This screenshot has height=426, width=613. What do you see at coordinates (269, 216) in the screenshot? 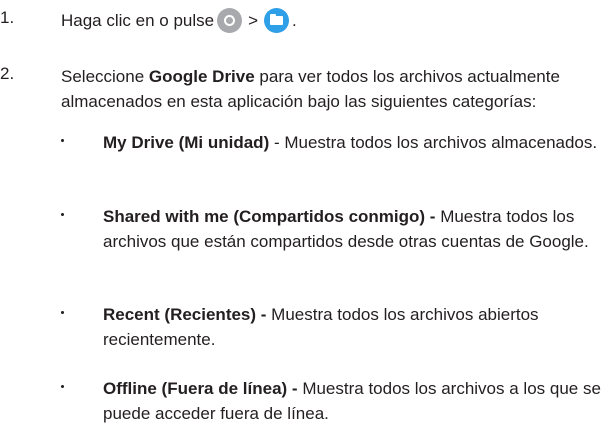
I see `list-item-bold: Shared with me (Compartidos conmigo) -` at bounding box center [269, 216].